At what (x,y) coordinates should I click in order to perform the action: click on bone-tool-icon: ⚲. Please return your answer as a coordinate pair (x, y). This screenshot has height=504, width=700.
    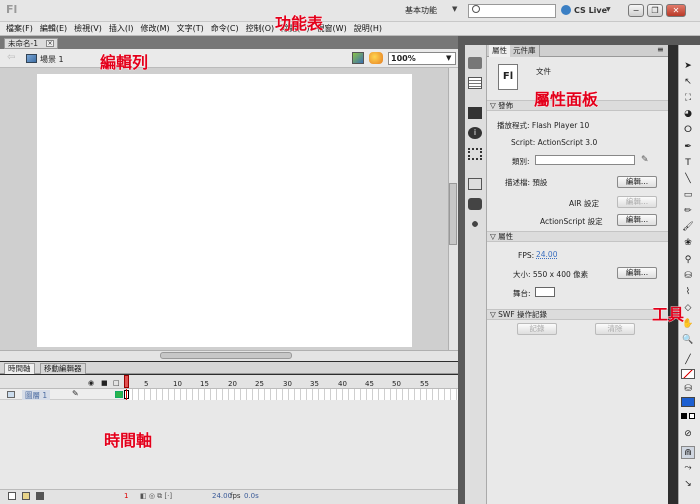
    Looking at the image, I should click on (688, 260).